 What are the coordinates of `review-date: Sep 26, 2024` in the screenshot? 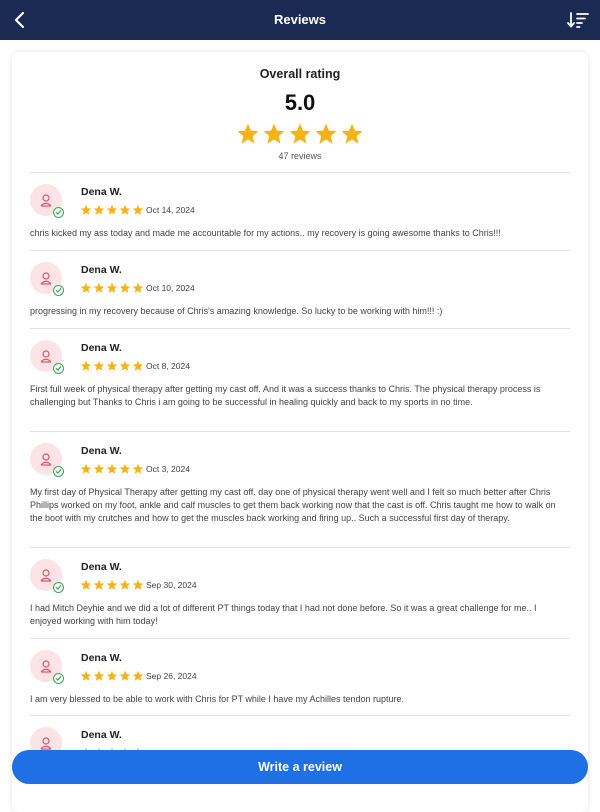 It's located at (171, 676).